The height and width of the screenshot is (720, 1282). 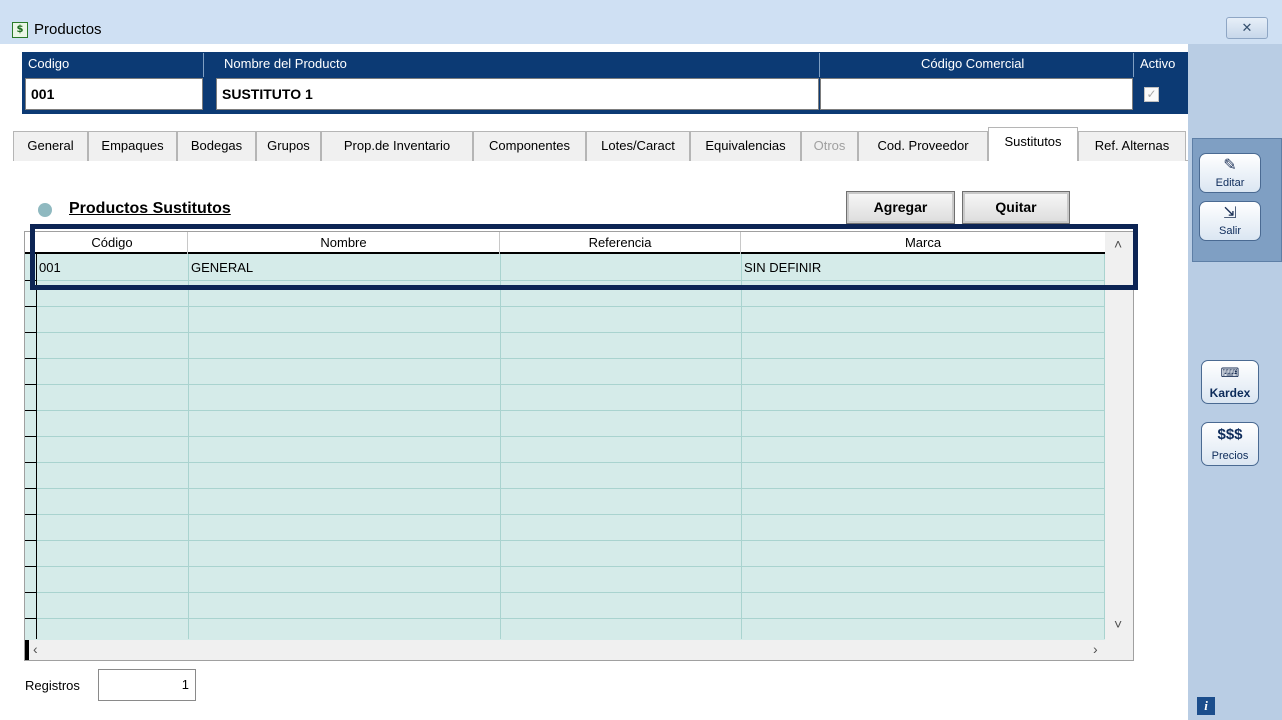 What do you see at coordinates (923, 243) in the screenshot?
I see `column-header-marca: Marca` at bounding box center [923, 243].